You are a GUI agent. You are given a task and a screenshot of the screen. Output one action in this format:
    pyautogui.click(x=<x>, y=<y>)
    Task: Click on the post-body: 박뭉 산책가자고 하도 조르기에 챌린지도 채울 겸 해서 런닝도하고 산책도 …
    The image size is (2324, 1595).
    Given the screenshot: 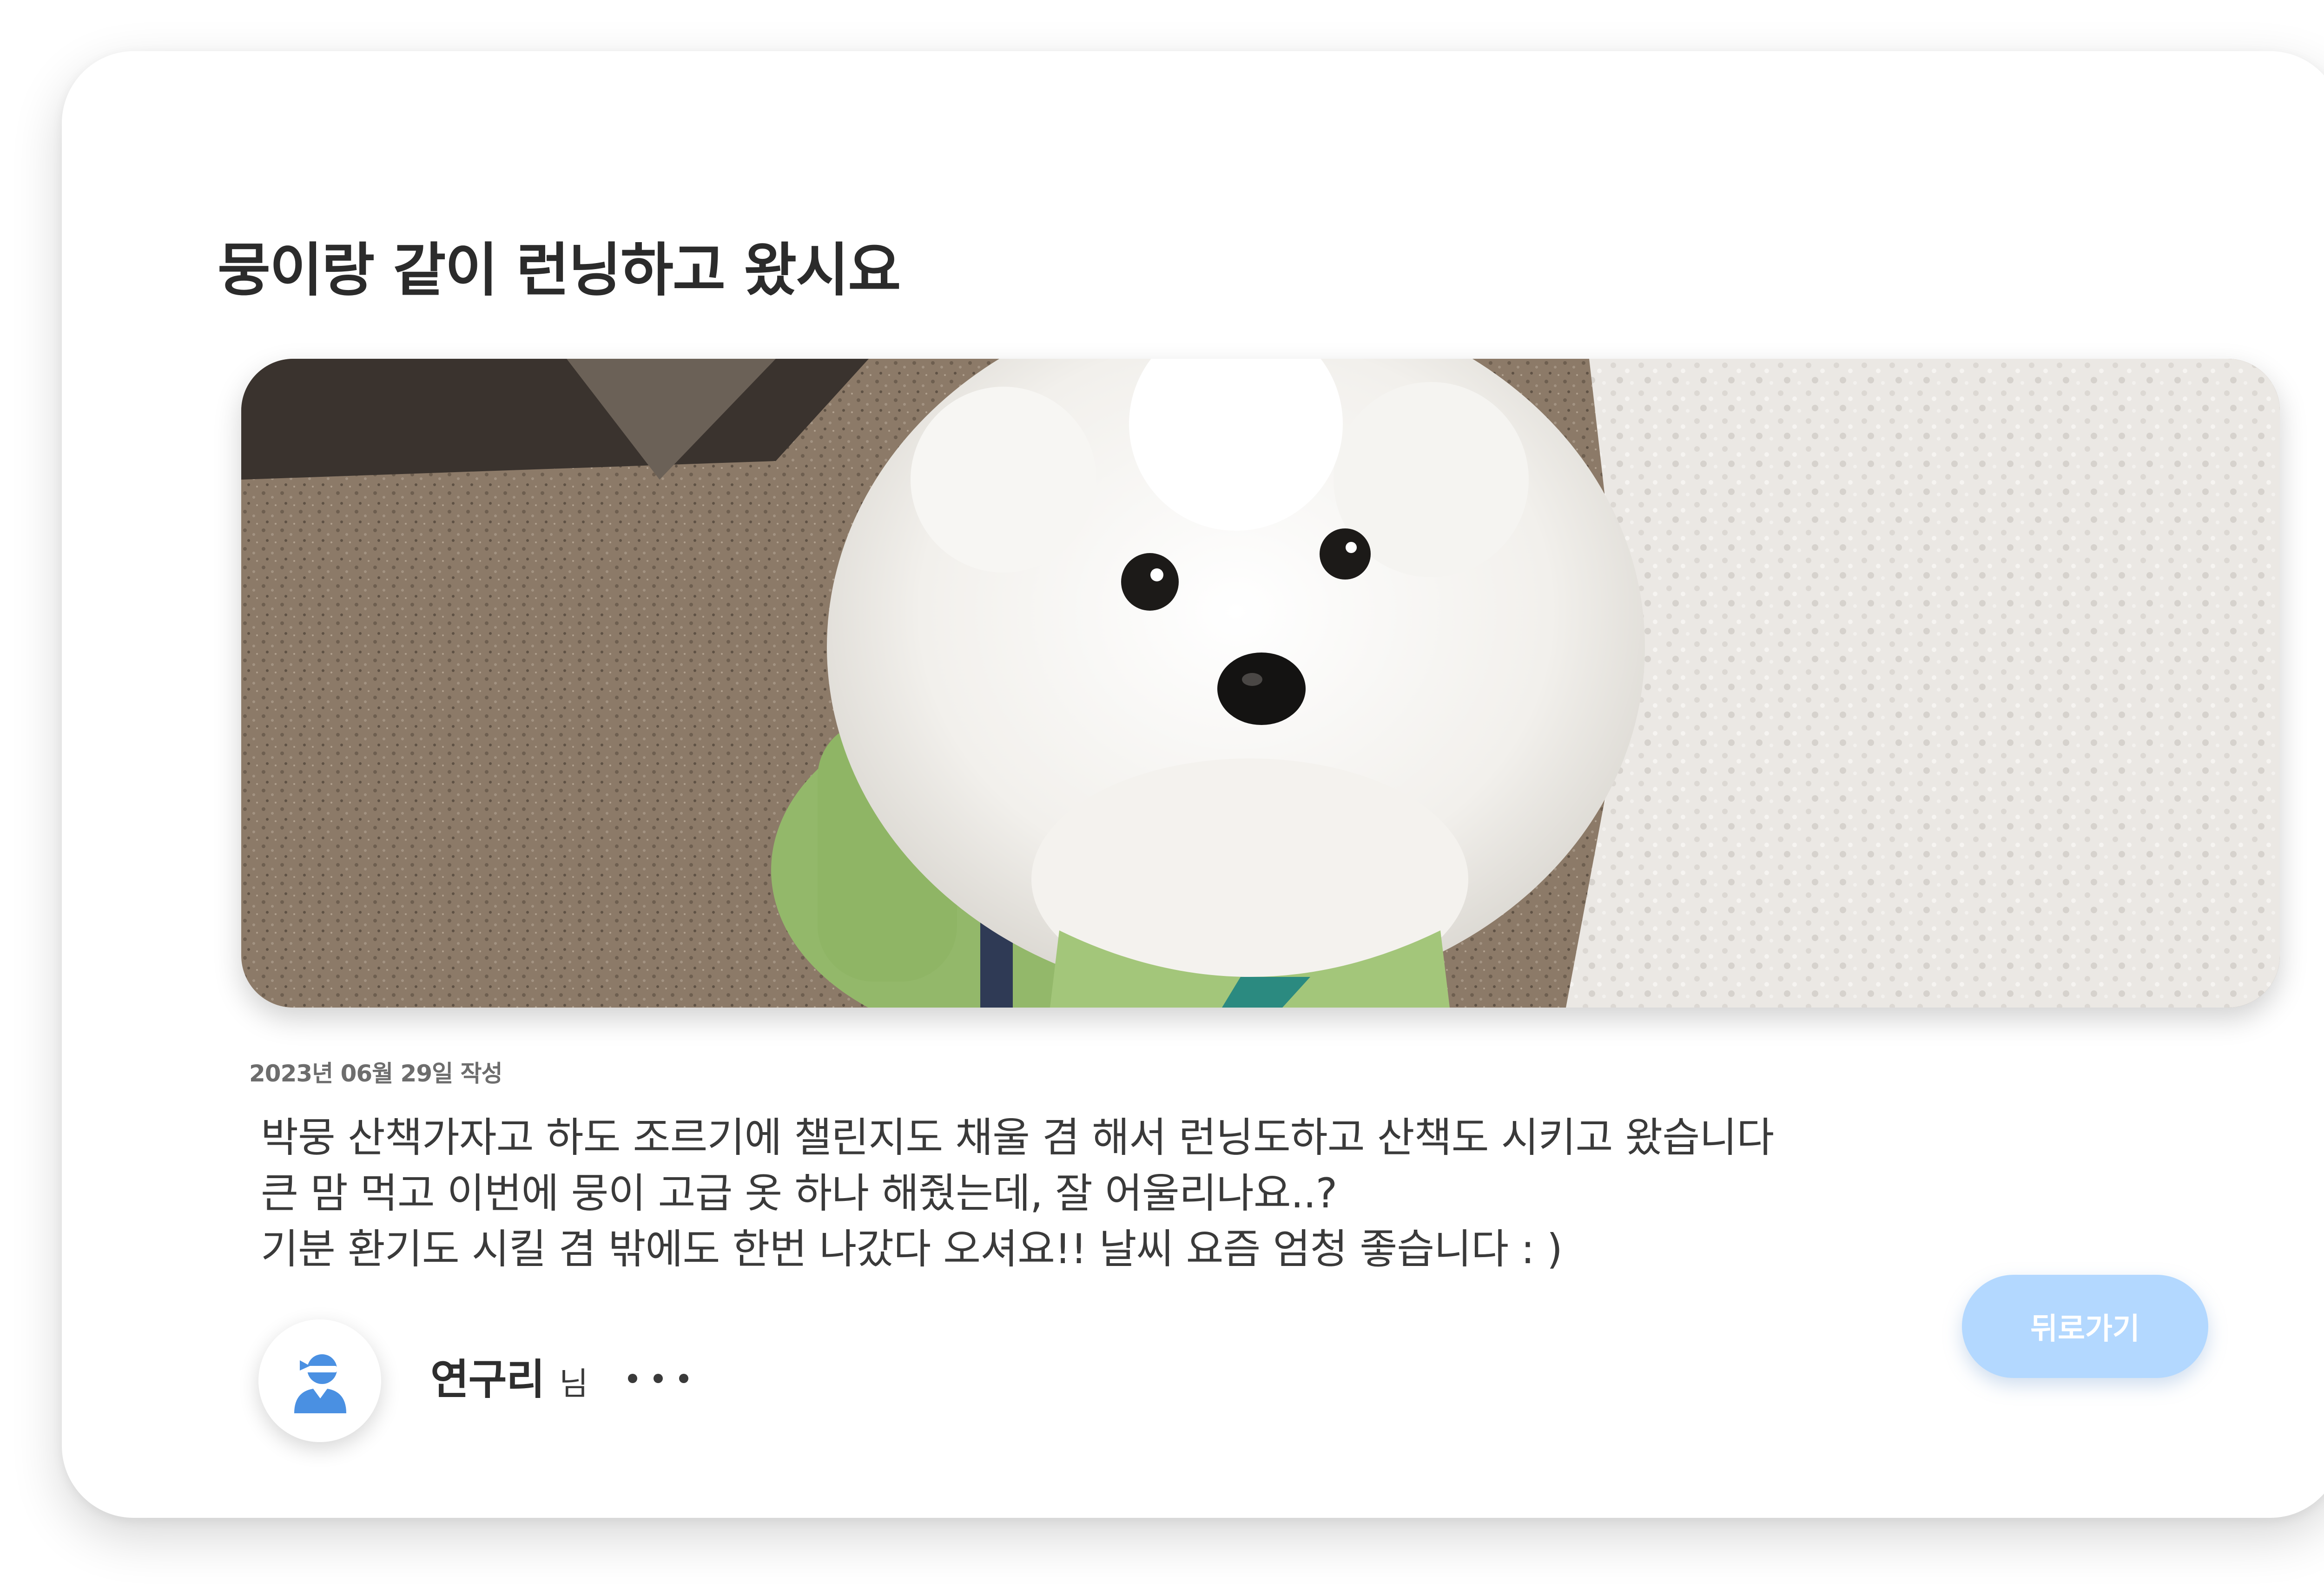 What is the action you would take?
    pyautogui.click(x=1017, y=1193)
    